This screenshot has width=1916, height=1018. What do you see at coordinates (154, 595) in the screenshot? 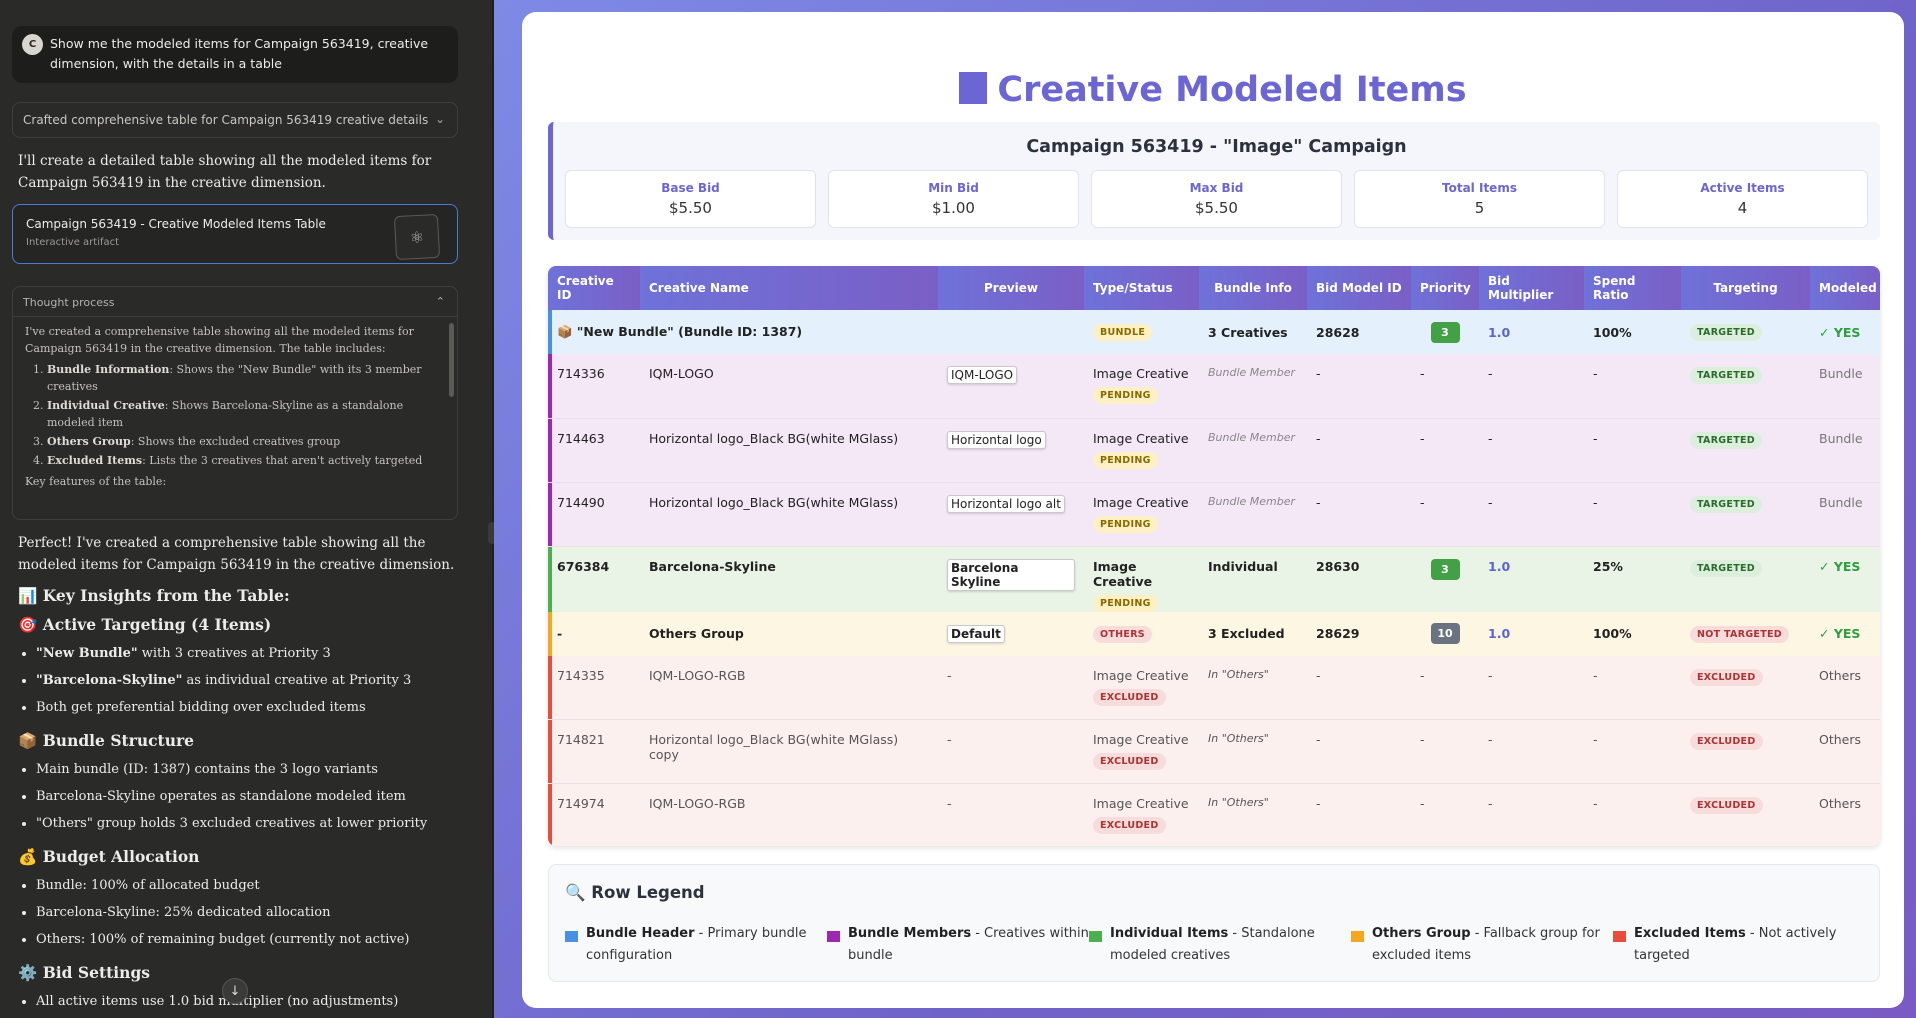
I see `section-heading: 📊 Key Insights from the Table:` at bounding box center [154, 595].